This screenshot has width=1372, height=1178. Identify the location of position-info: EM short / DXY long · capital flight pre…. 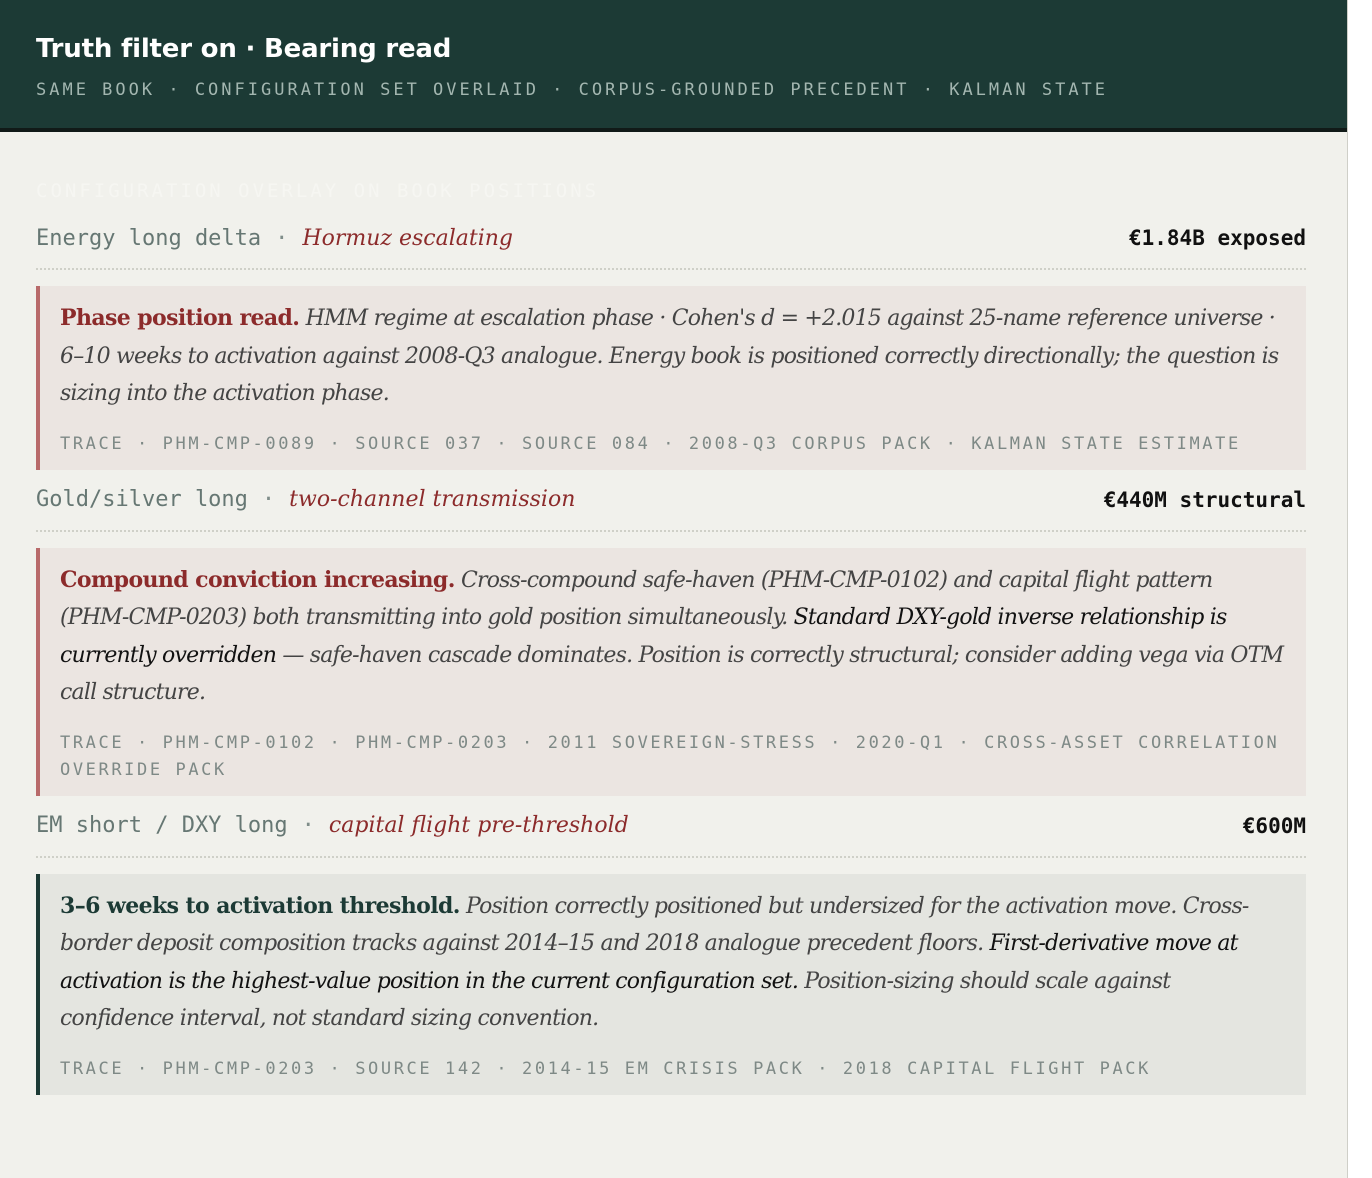
(332, 825).